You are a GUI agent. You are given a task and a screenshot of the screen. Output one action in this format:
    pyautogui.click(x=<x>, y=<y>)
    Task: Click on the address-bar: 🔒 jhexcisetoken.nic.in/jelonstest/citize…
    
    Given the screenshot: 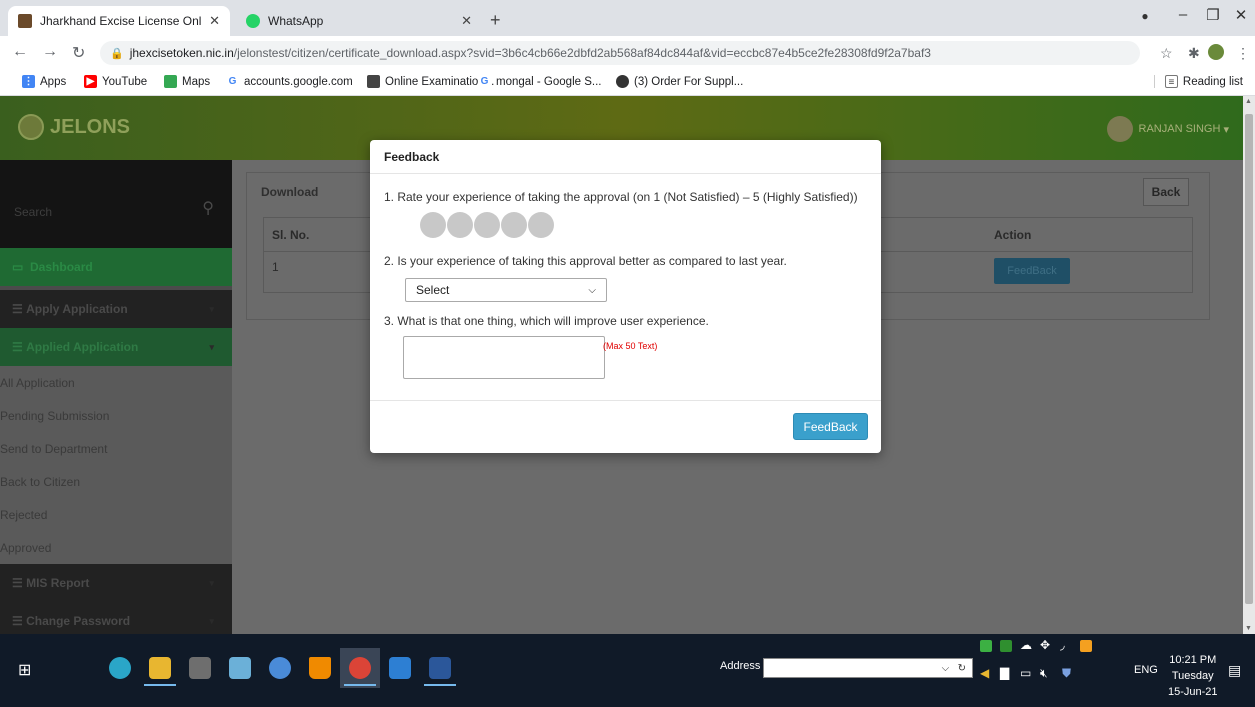 What is the action you would take?
    pyautogui.click(x=620, y=53)
    